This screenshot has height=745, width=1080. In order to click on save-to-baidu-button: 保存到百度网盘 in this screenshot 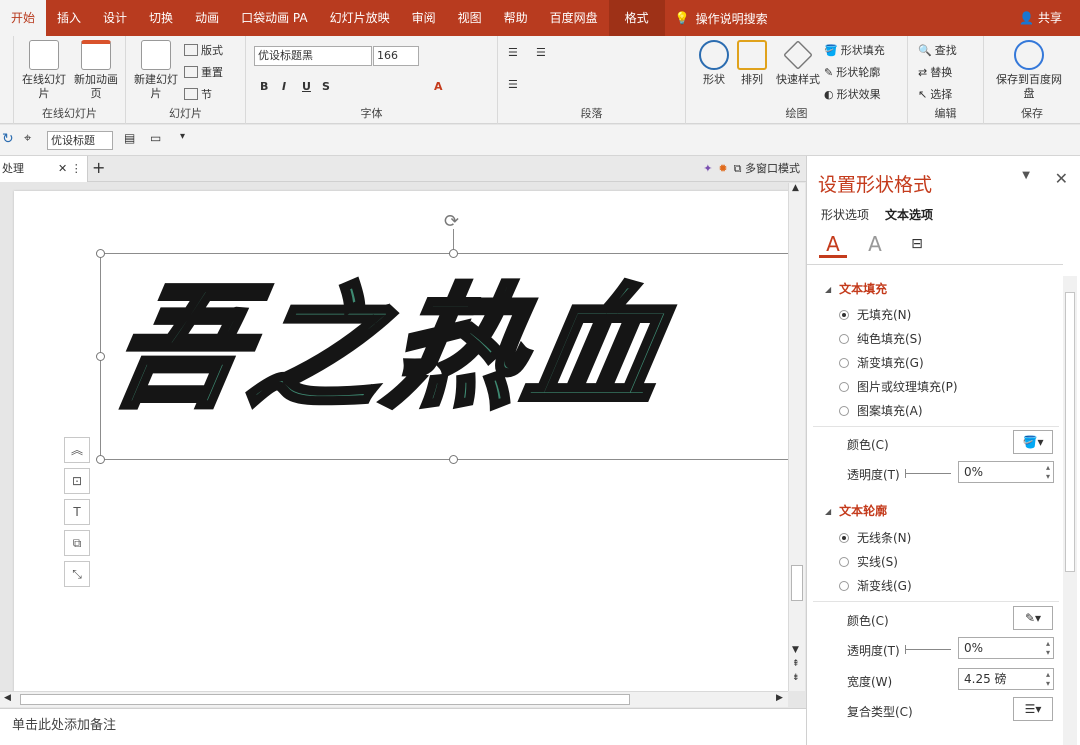, I will do `click(1029, 70)`.